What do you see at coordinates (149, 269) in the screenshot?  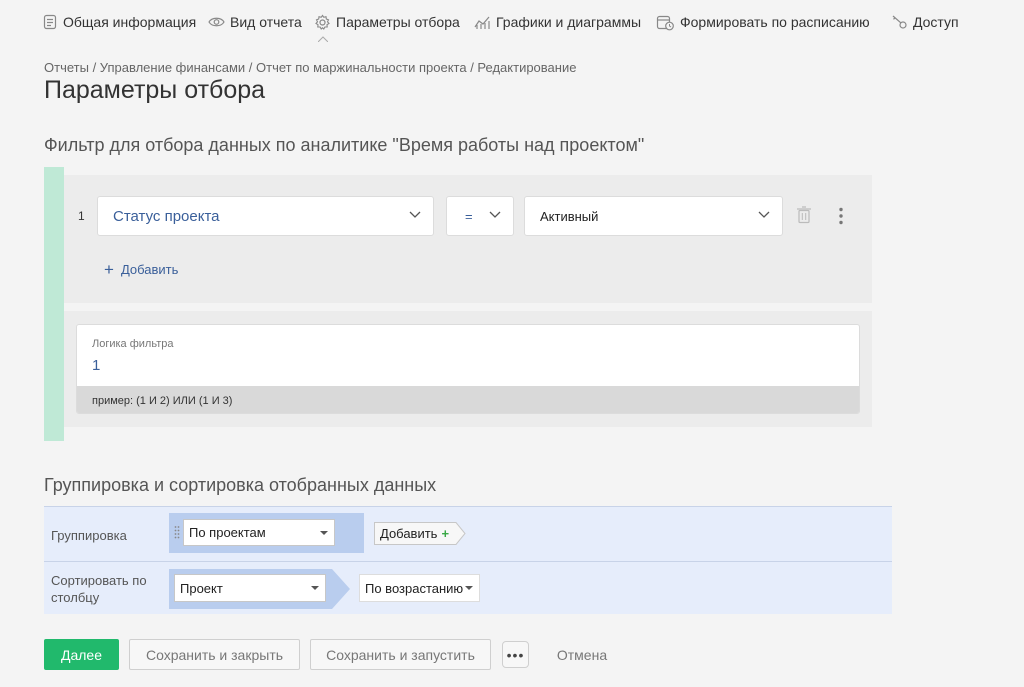 I see `add-condition-label: Добавить` at bounding box center [149, 269].